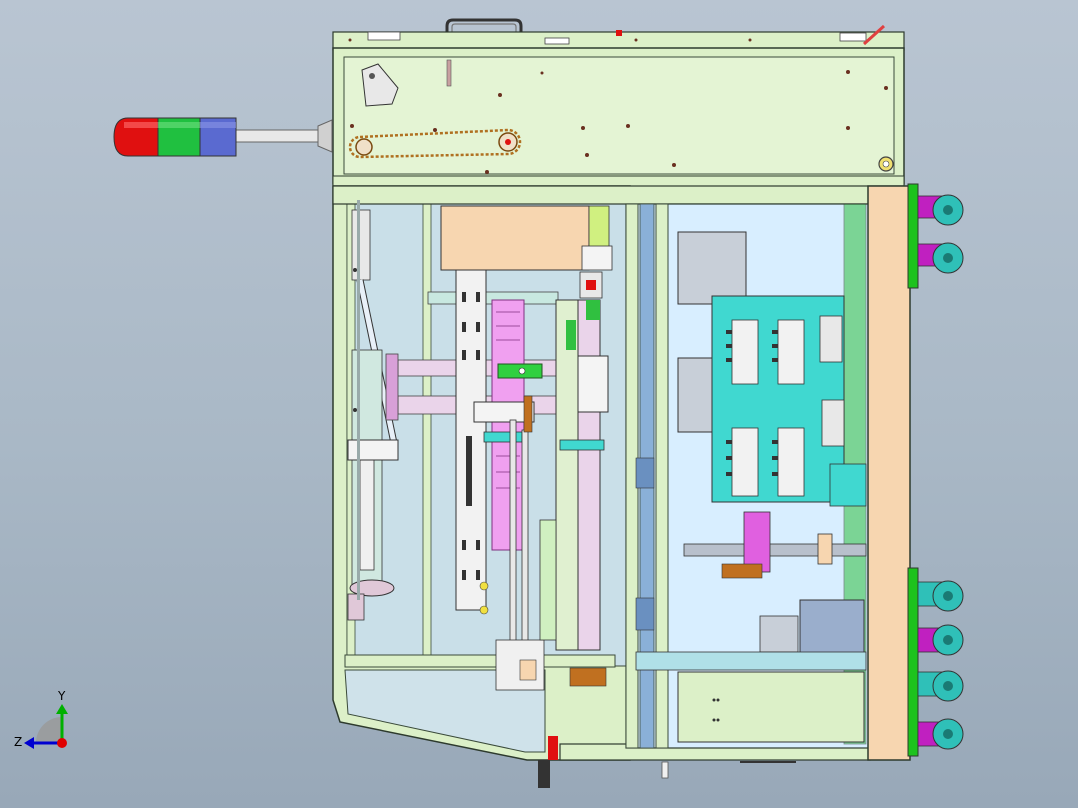  What do you see at coordinates (618, 102) in the screenshot?
I see `top-housing` at bounding box center [618, 102].